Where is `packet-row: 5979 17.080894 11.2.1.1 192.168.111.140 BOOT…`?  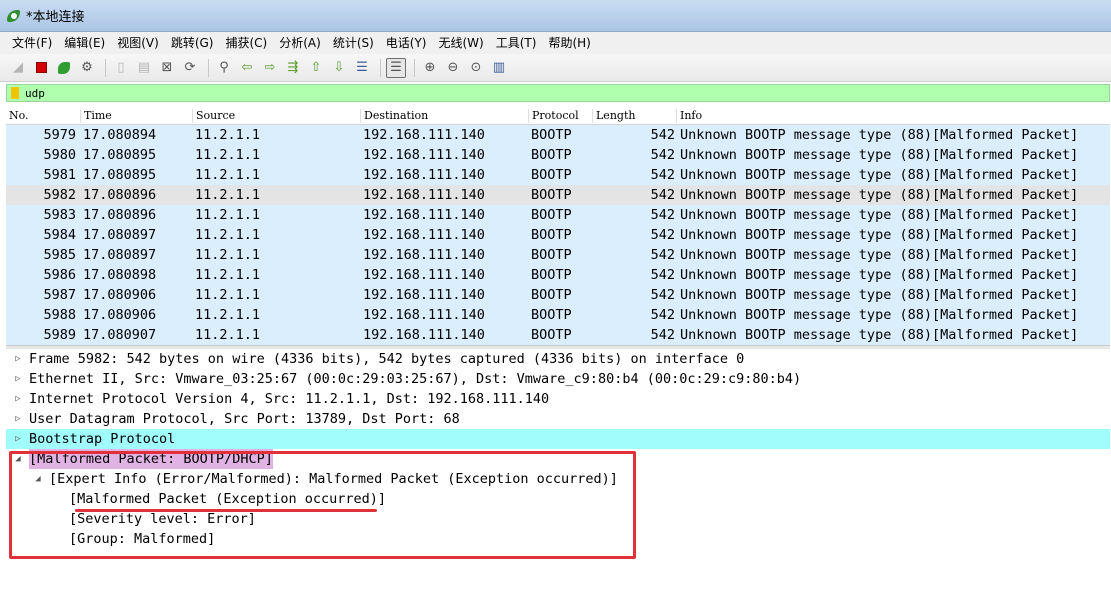 packet-row: 5979 17.080894 11.2.1.1 192.168.111.140 BOOT… is located at coordinates (558, 135).